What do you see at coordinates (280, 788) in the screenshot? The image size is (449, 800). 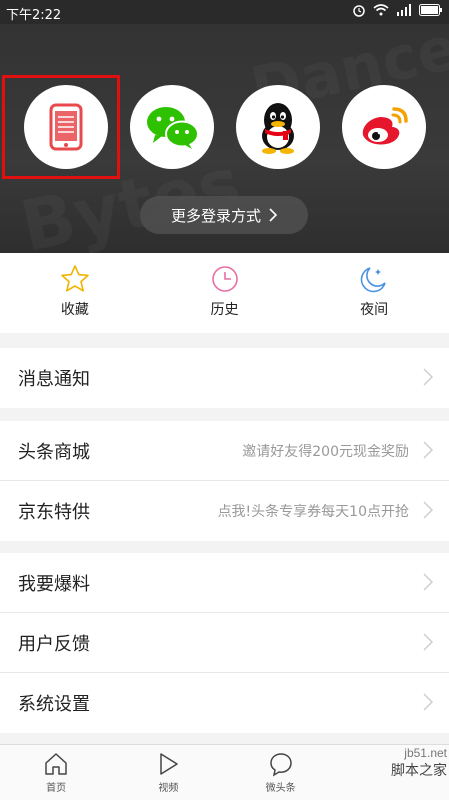 I see `nav-label: 微头条` at bounding box center [280, 788].